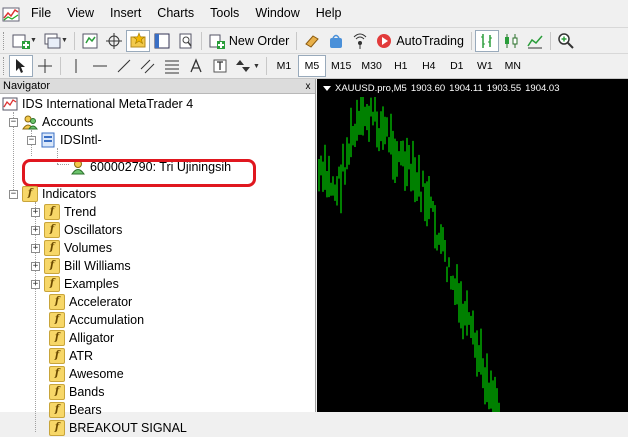  I want to click on terminal-button, so click(162, 41).